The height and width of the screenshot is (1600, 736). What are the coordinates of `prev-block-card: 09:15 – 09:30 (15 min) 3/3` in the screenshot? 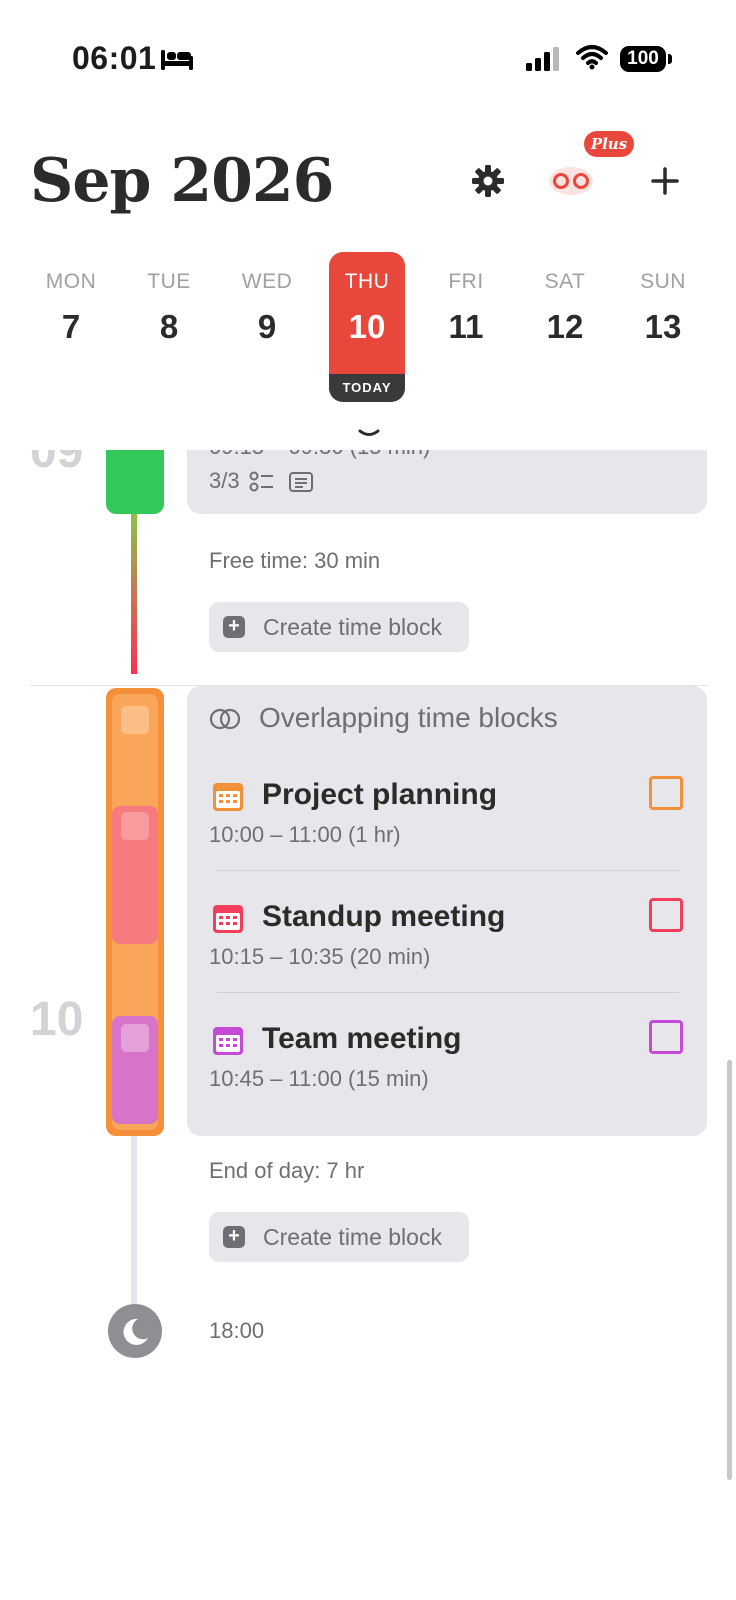 It's located at (447, 482).